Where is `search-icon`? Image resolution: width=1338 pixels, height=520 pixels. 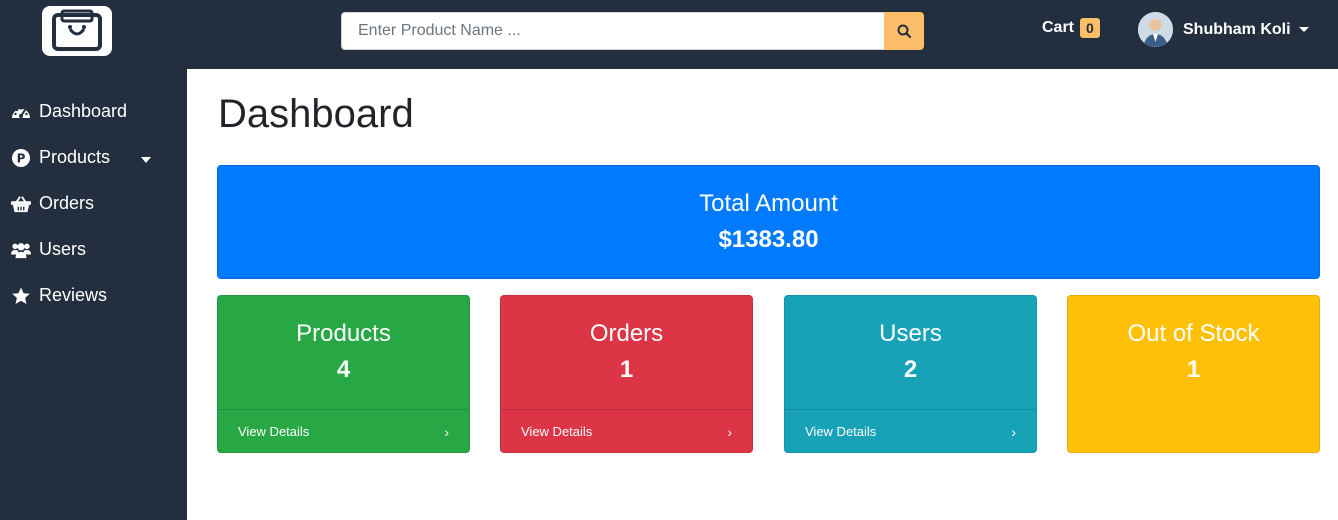 search-icon is located at coordinates (904, 31).